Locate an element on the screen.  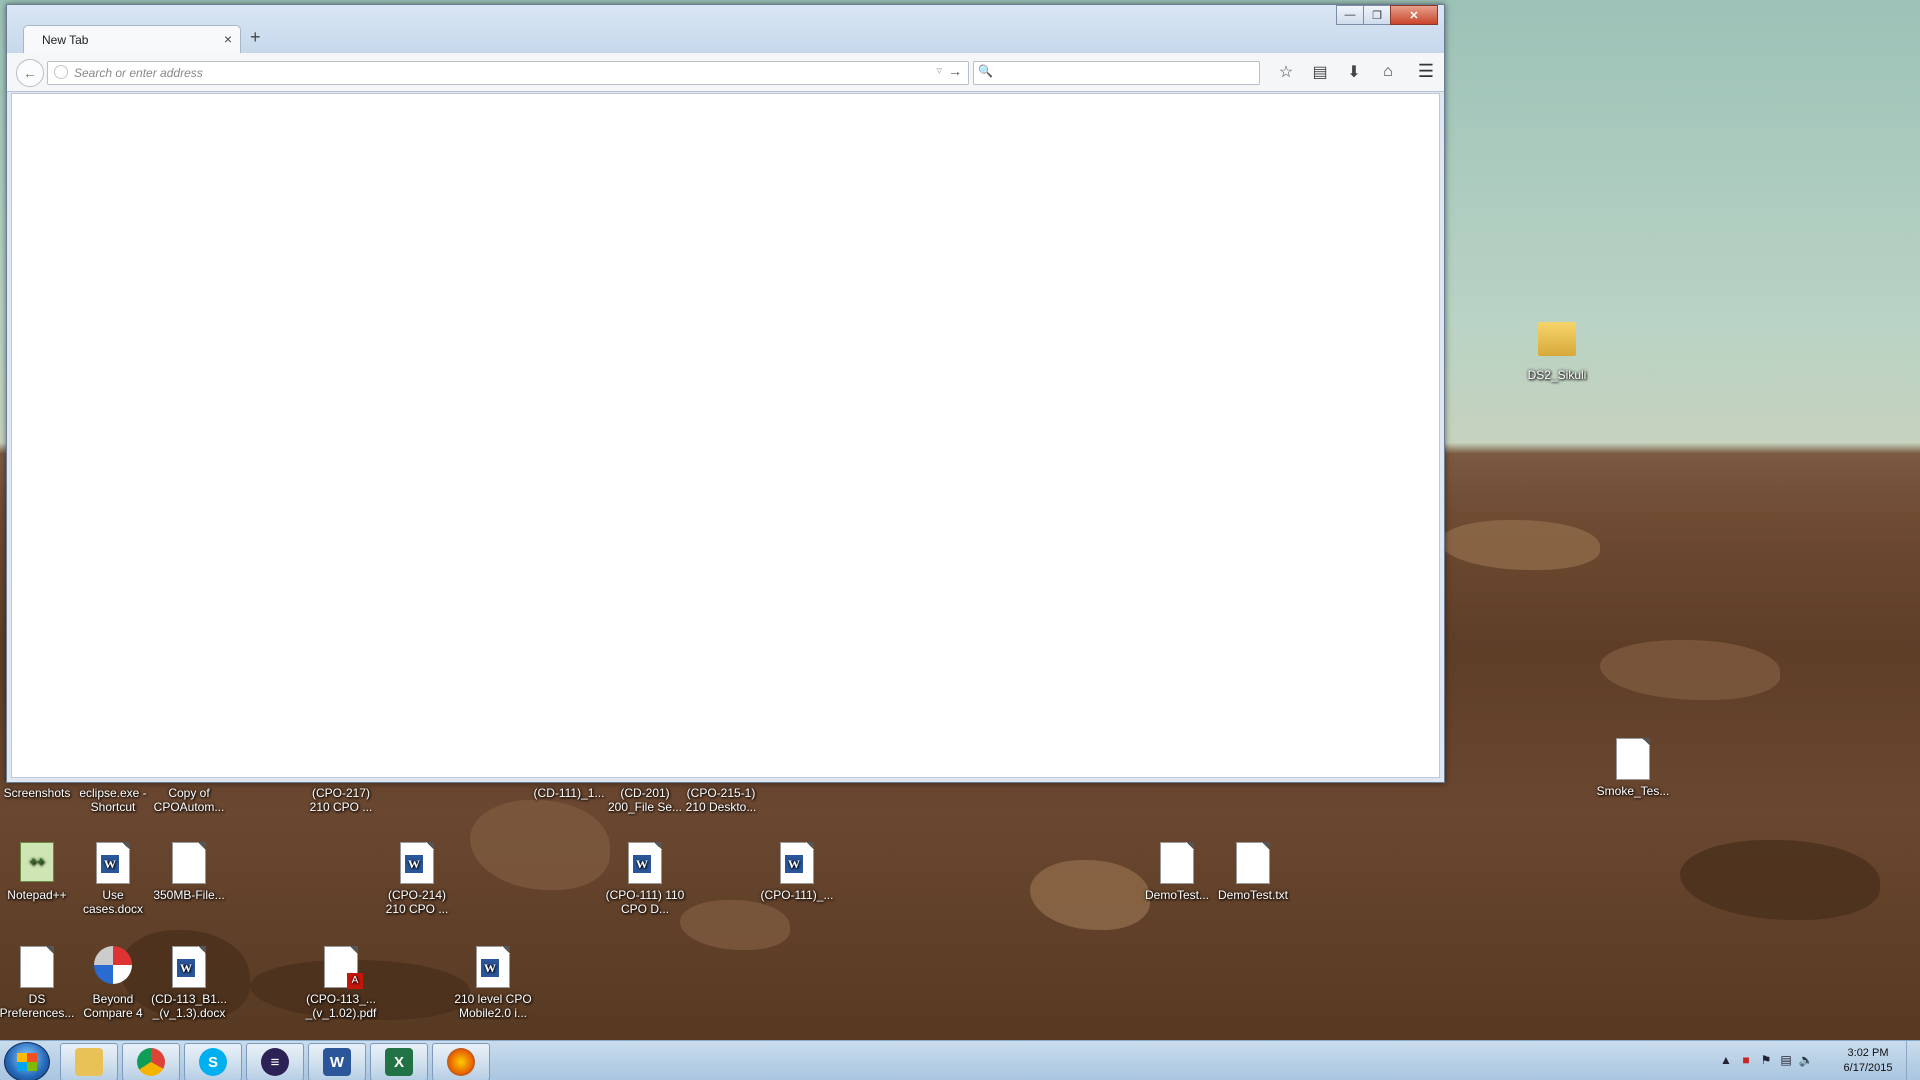
go-arrow-icon: → is located at coordinates (955, 71).